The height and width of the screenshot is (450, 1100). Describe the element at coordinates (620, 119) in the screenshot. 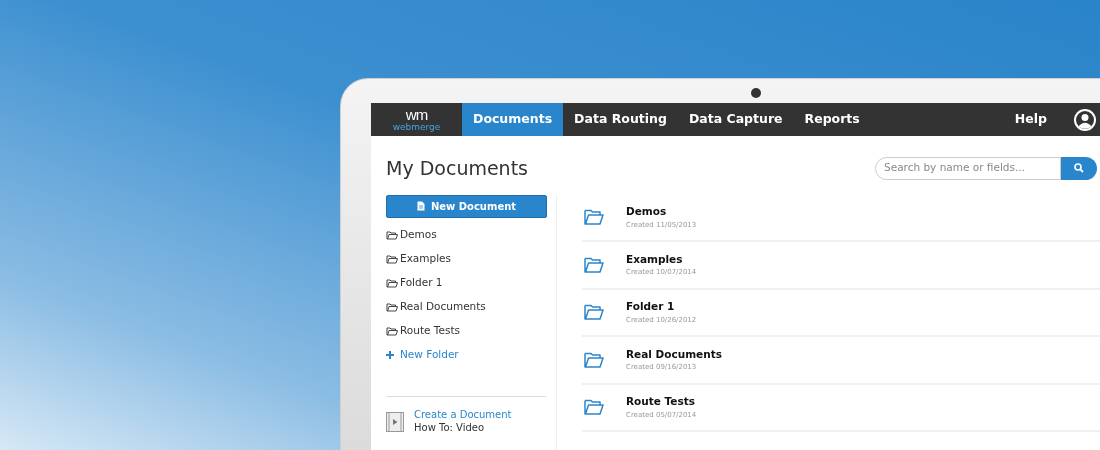

I see `nav-tab: Data Routing` at that location.